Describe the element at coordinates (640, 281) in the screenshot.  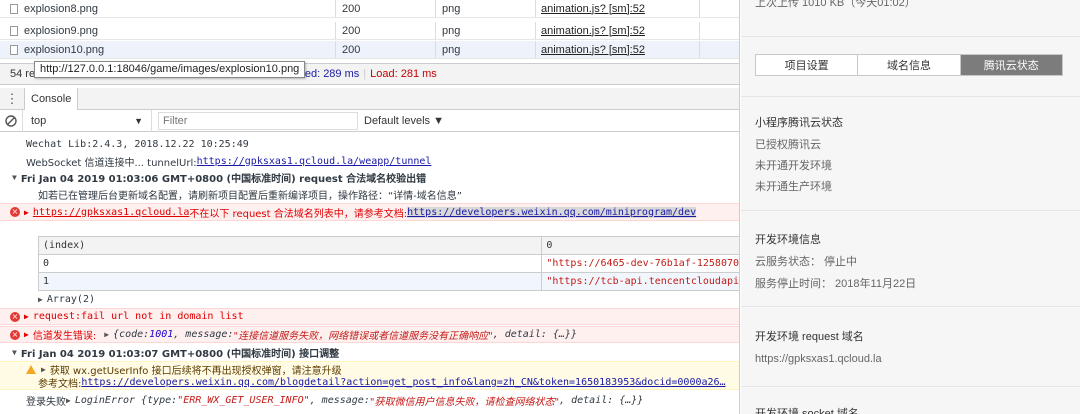
I see `table-cell: "https://tcb-api.tencentcloudapi` at that location.